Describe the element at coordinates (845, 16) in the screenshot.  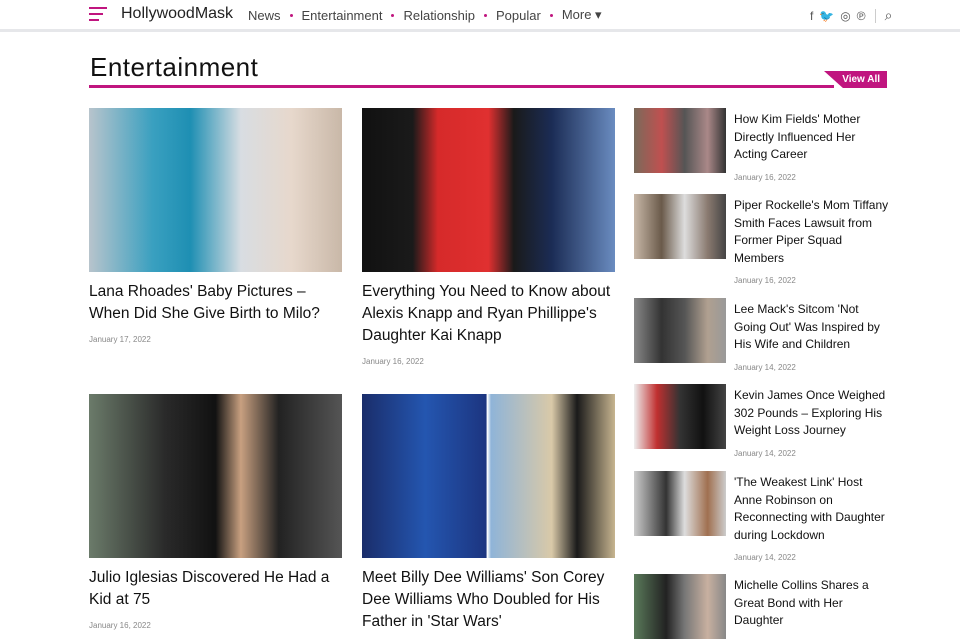
I see `instagram-icon: ◎` at that location.